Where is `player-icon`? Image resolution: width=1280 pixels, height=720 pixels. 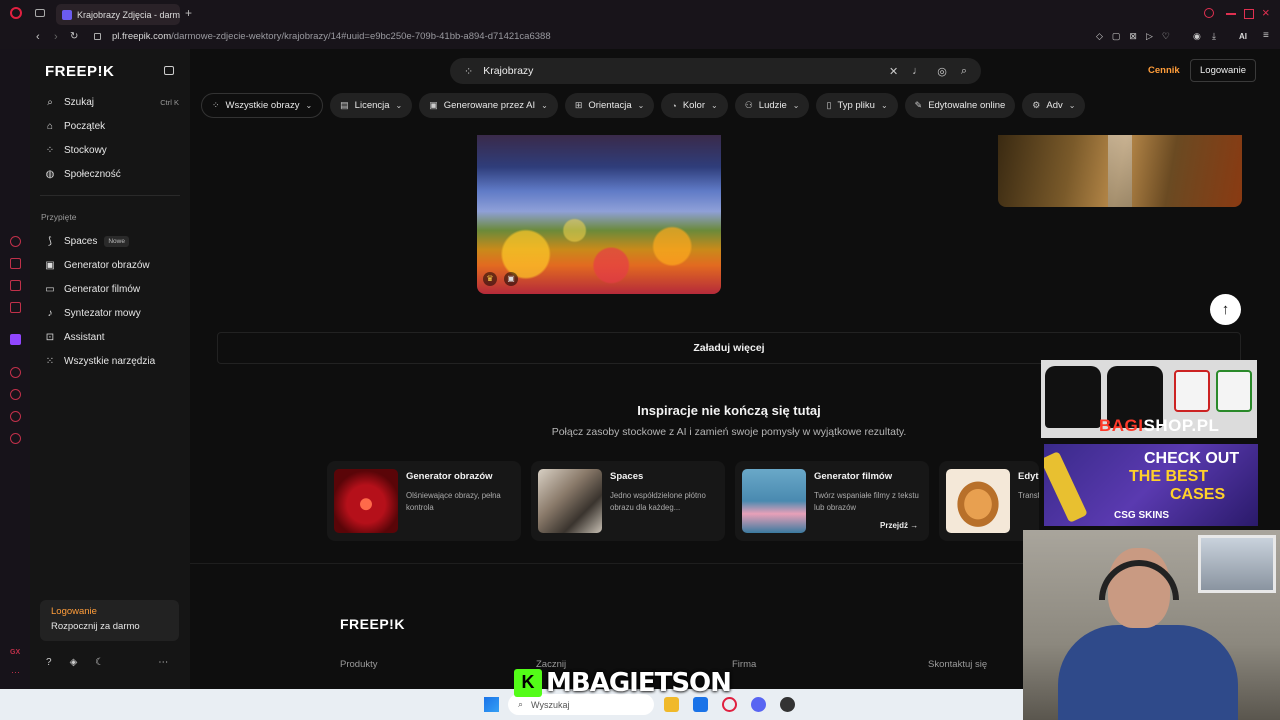
player-icon is located at coordinates (15, 372).